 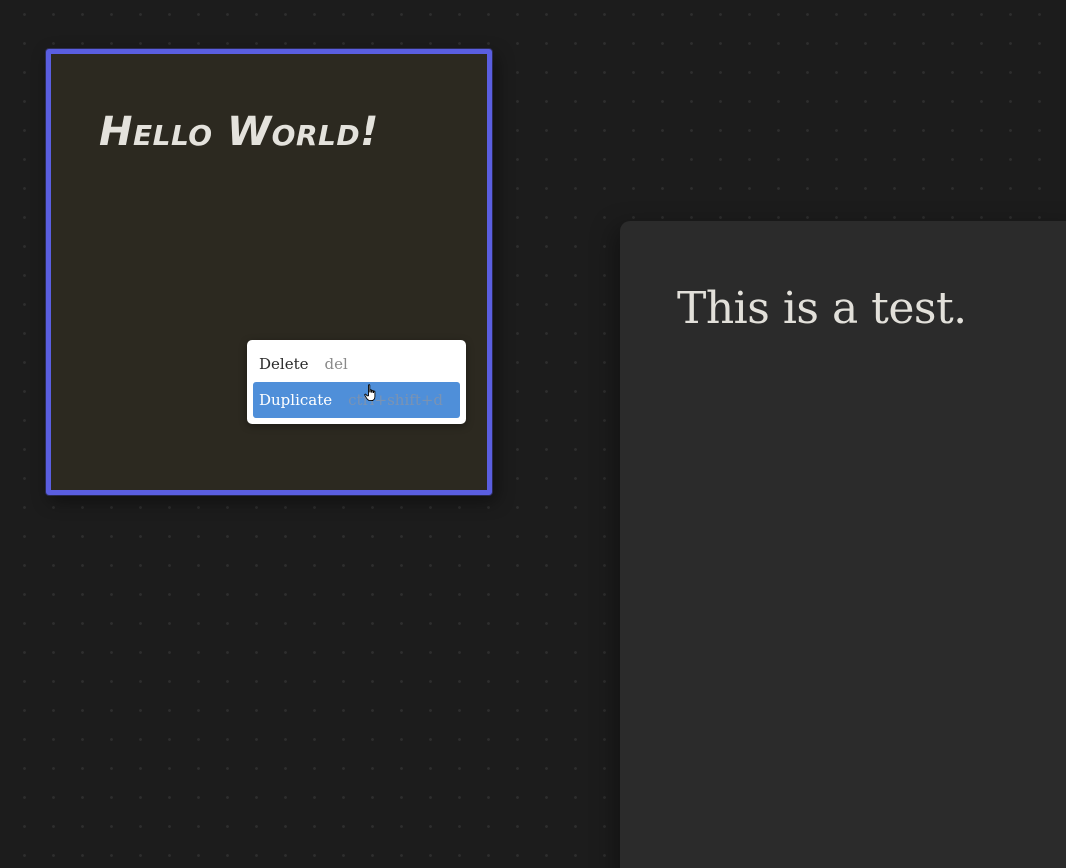 I want to click on menu-item-shortcut: del, so click(x=336, y=364).